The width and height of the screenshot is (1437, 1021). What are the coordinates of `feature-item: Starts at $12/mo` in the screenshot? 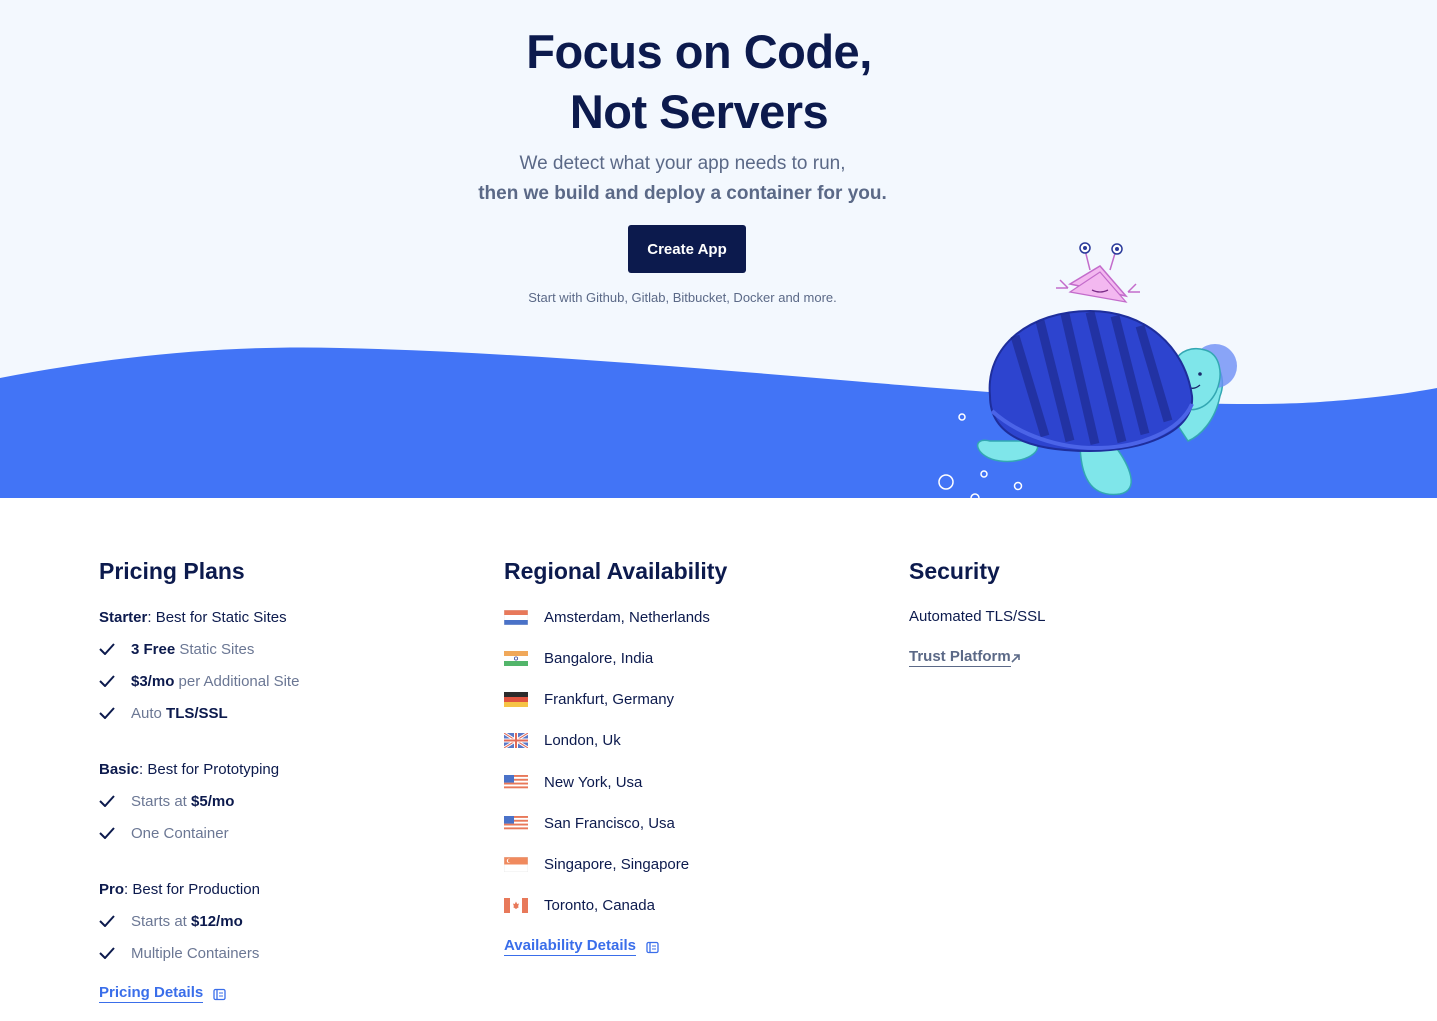 It's located at (171, 922).